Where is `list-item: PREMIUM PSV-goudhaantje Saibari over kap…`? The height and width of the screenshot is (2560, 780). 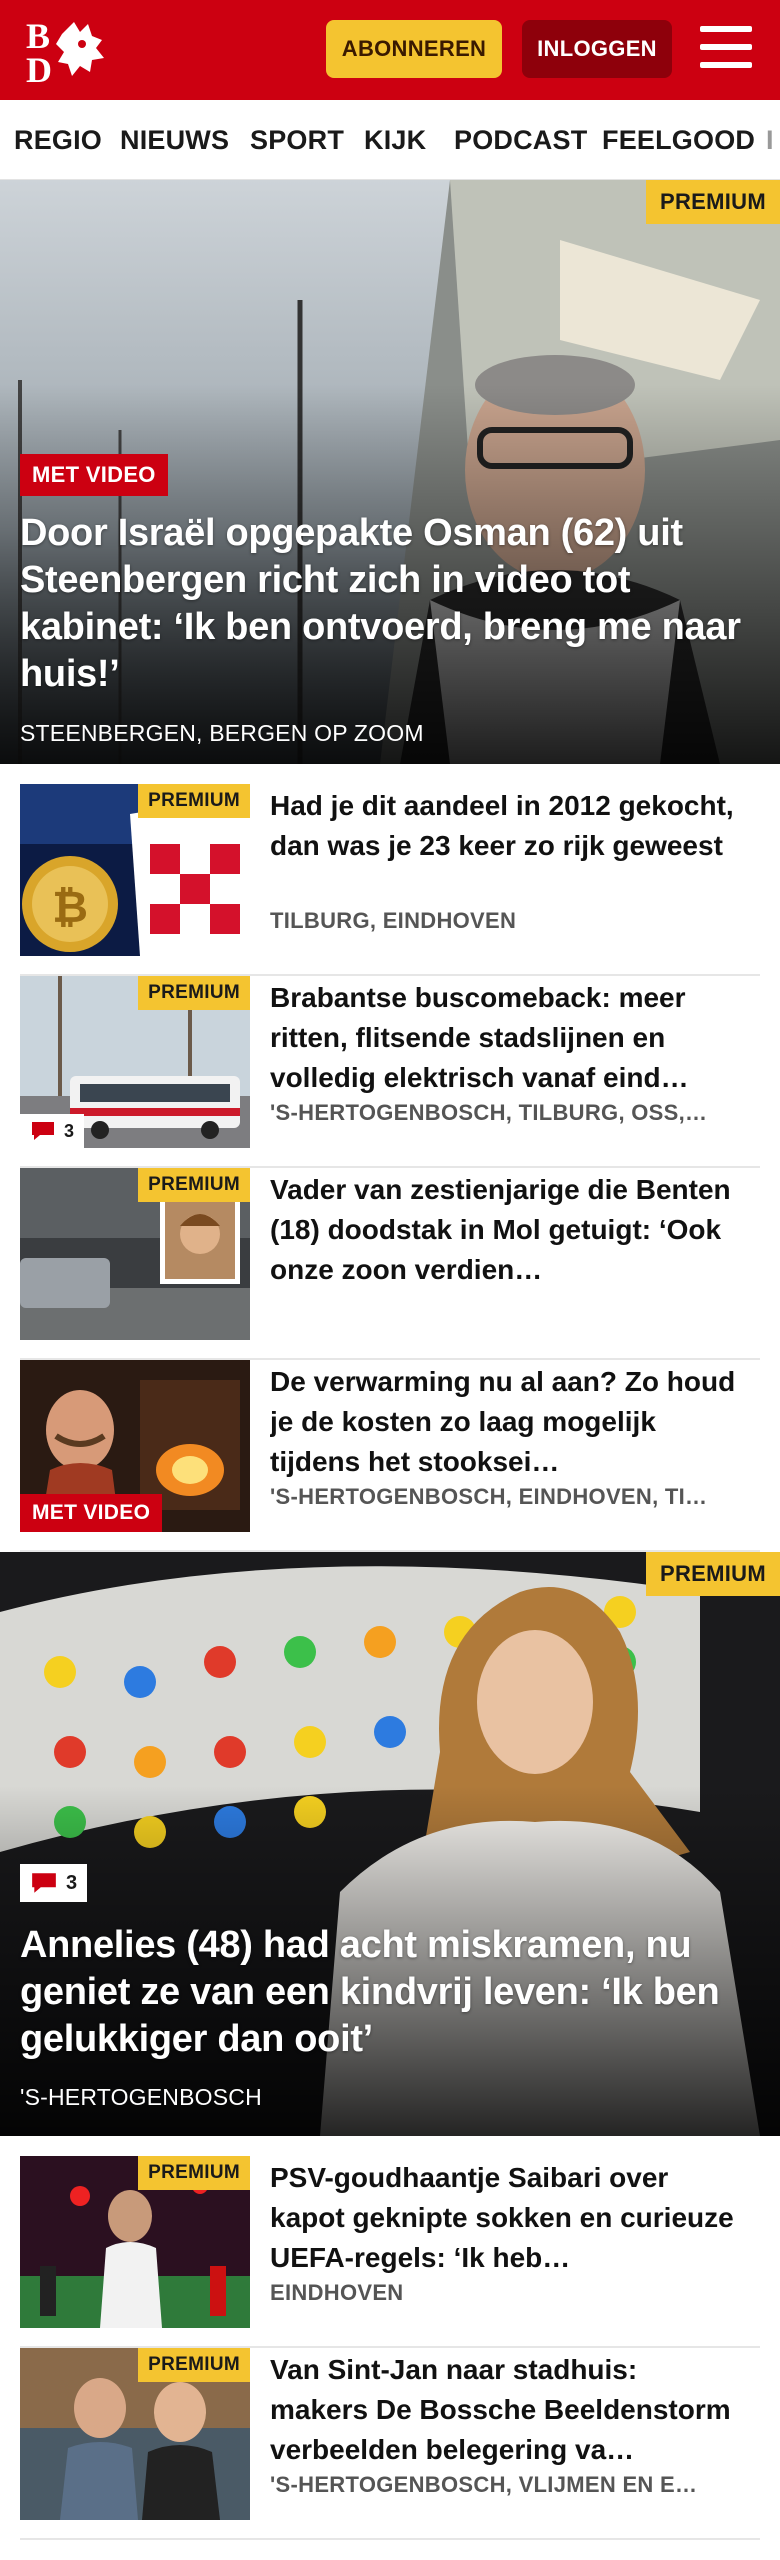
list-item: PREMIUM PSV-goudhaantje Saibari over kap… is located at coordinates (390, 2252).